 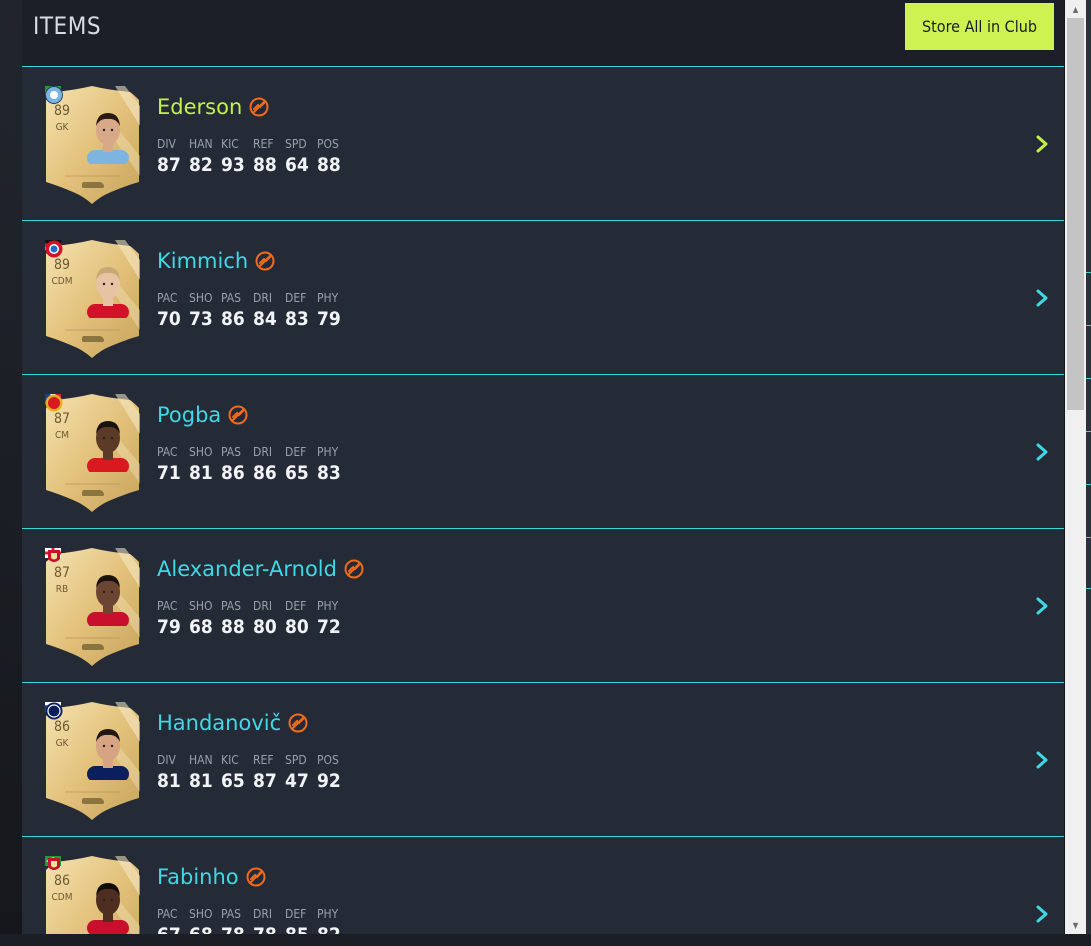 I want to click on card-position: RB, so click(x=62, y=589).